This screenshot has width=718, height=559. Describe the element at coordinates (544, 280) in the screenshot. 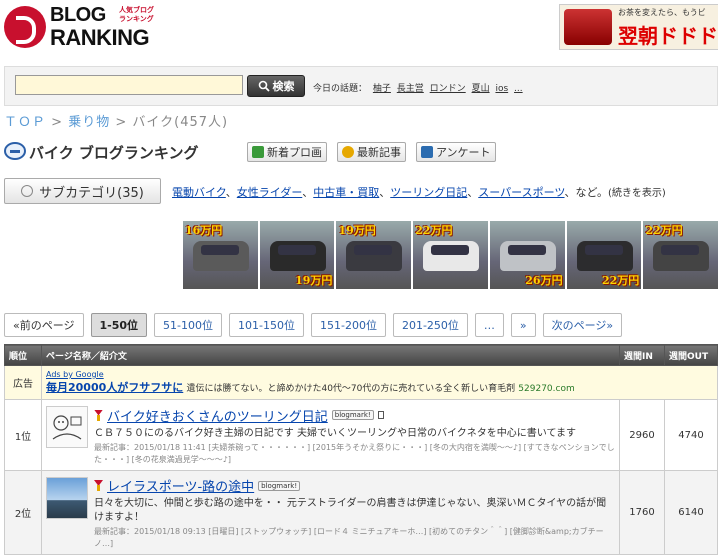

I see `car-price-bottom: 26万円` at that location.